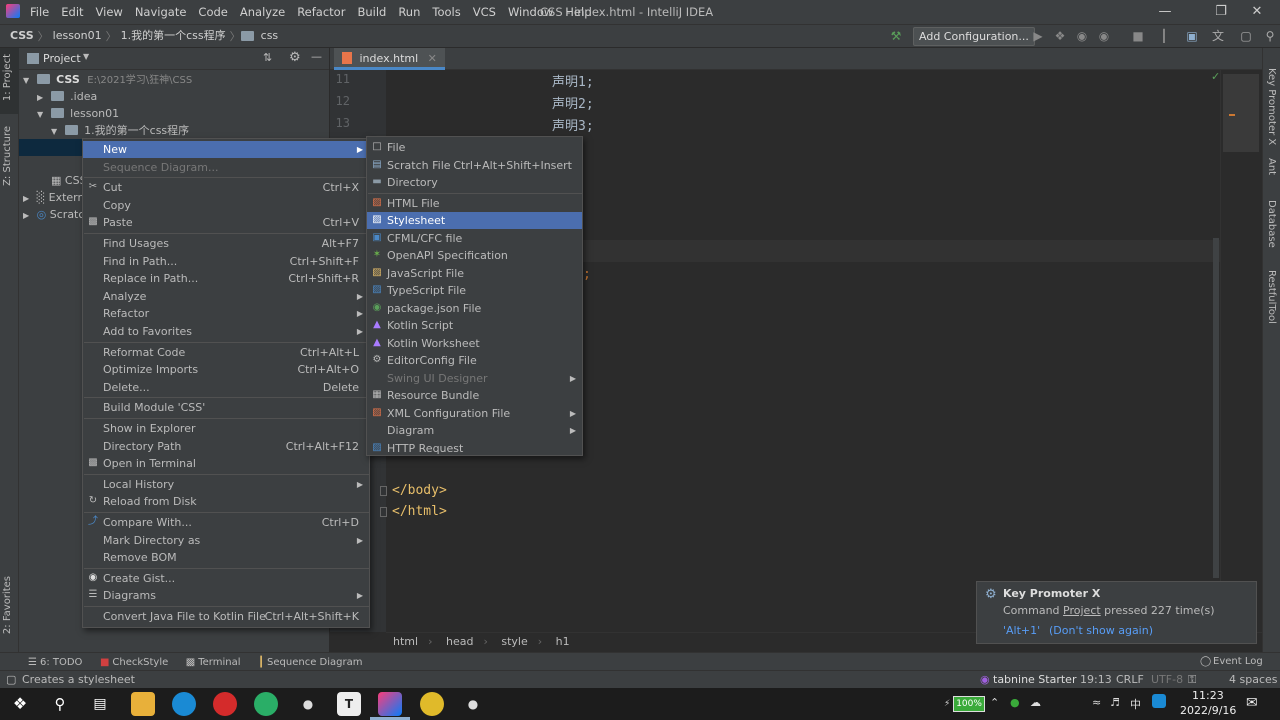 Image resolution: width=1280 pixels, height=720 pixels. I want to click on new-package-json-file: ◉ package.json File, so click(474, 308).